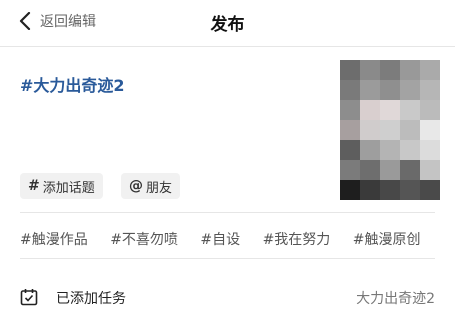  I want to click on add-topic-button: # 添加话题, so click(61, 186).